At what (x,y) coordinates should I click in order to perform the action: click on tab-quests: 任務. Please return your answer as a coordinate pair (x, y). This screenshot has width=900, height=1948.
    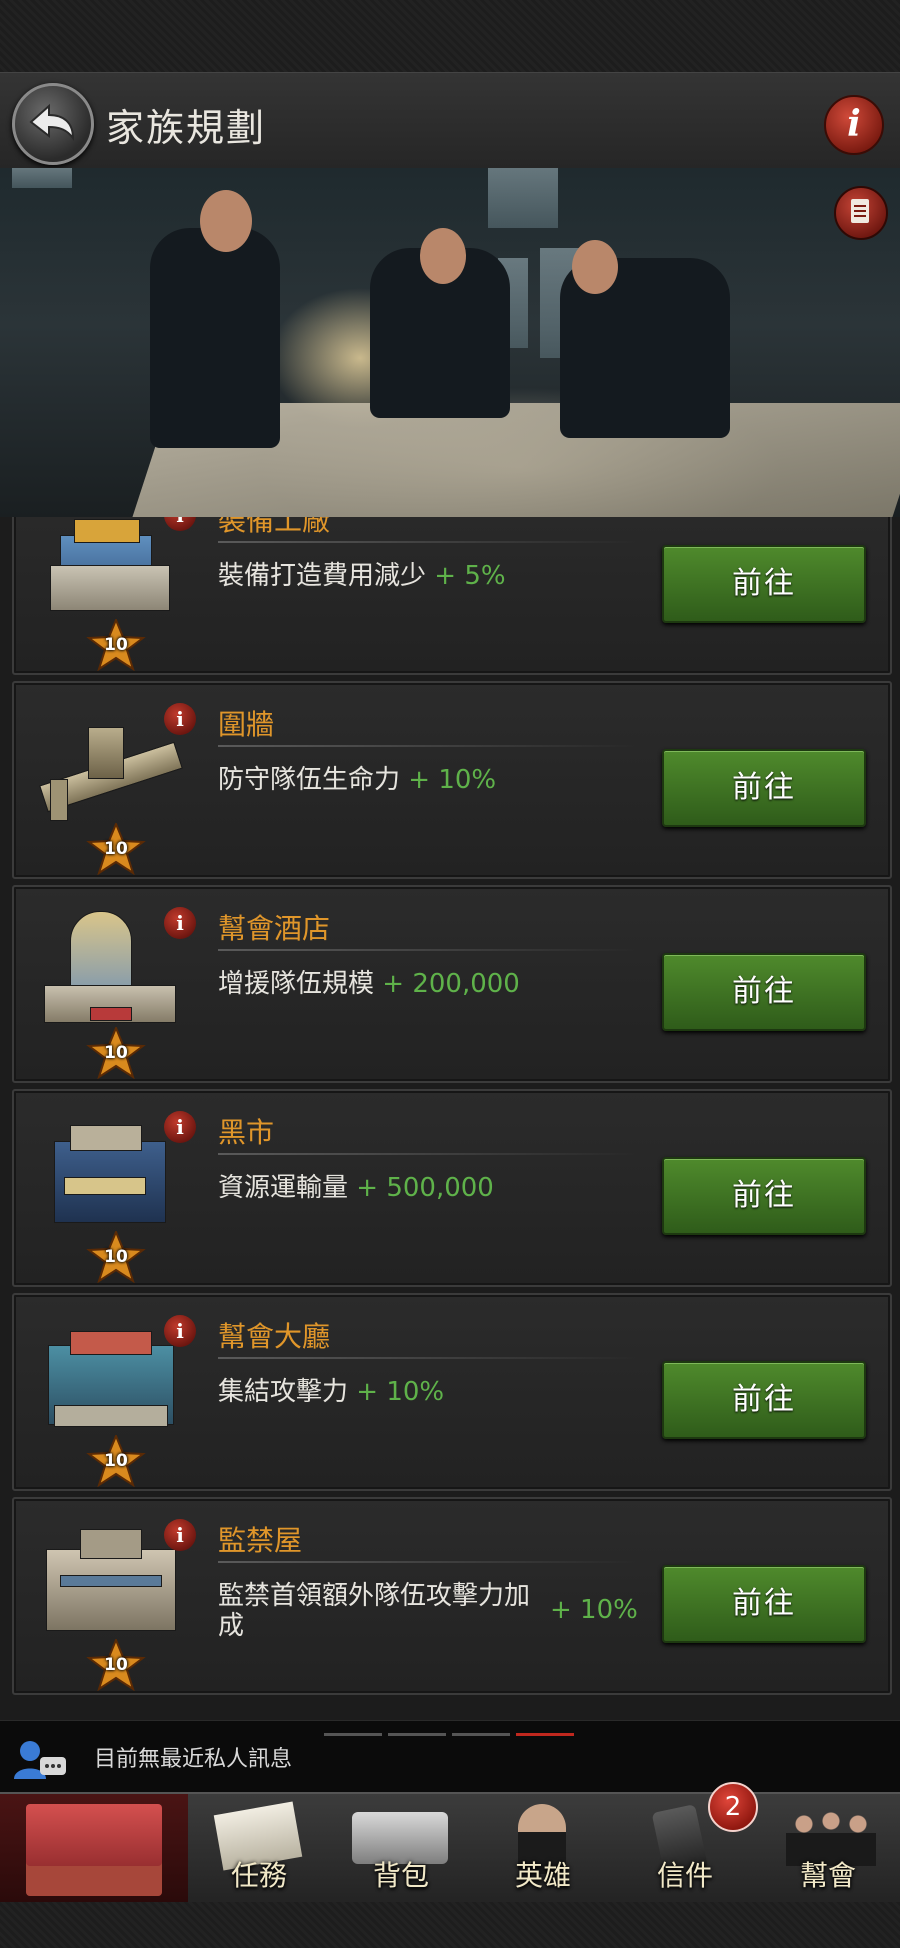
    Looking at the image, I should click on (260, 1849).